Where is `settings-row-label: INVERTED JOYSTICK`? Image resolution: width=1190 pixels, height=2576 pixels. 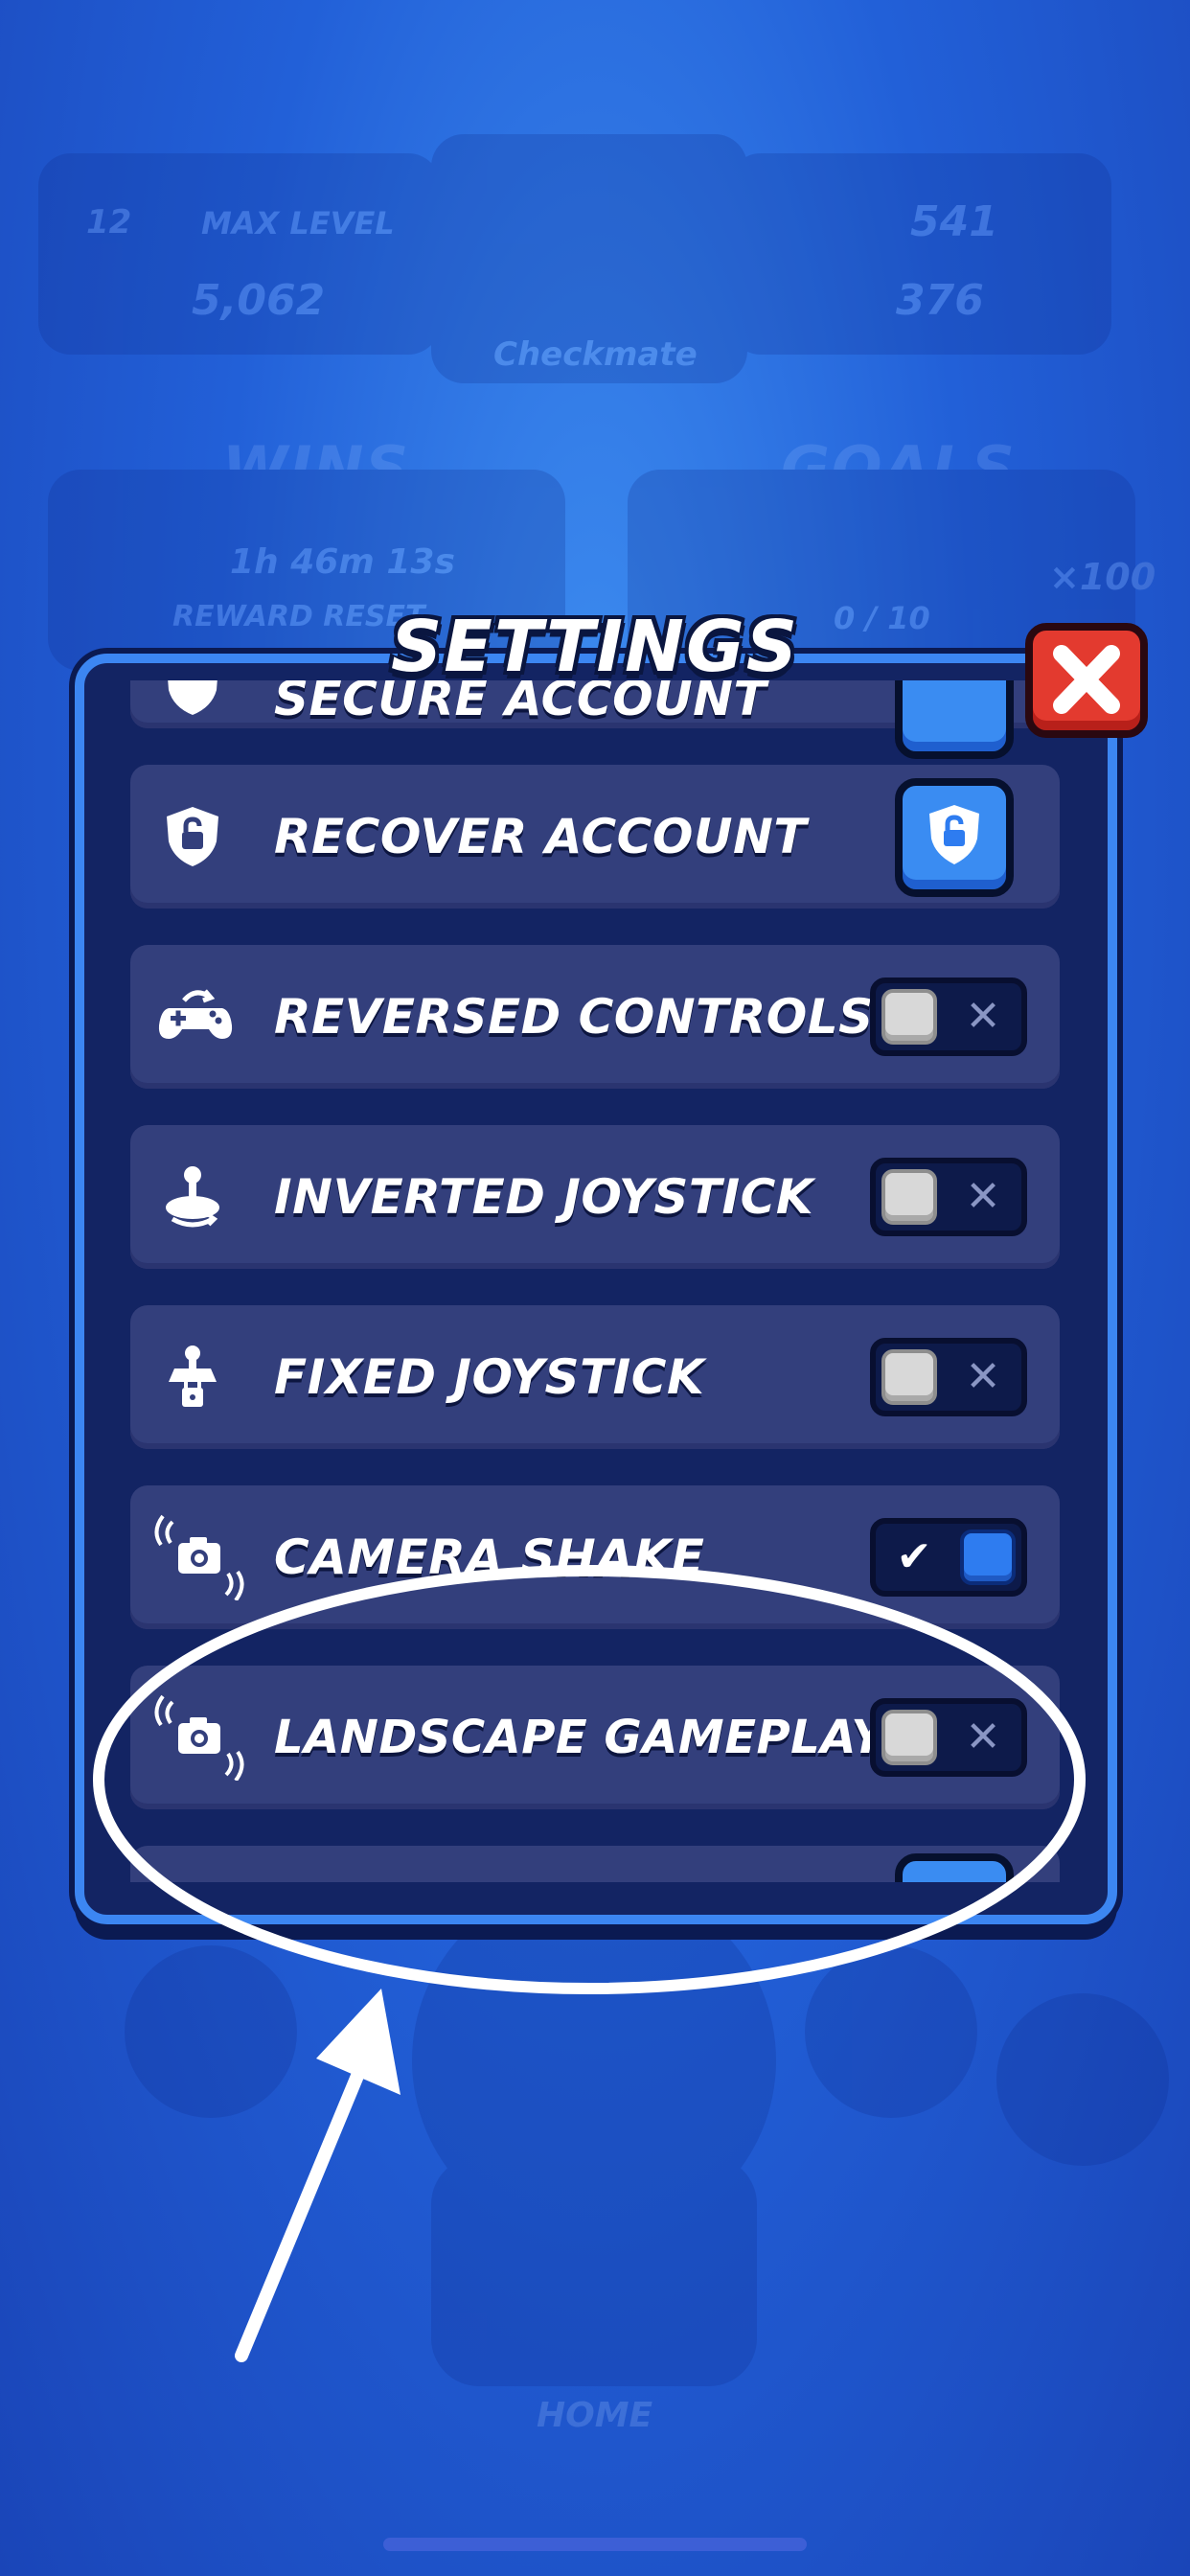
settings-row-label: INVERTED JOYSTICK is located at coordinates (544, 1197).